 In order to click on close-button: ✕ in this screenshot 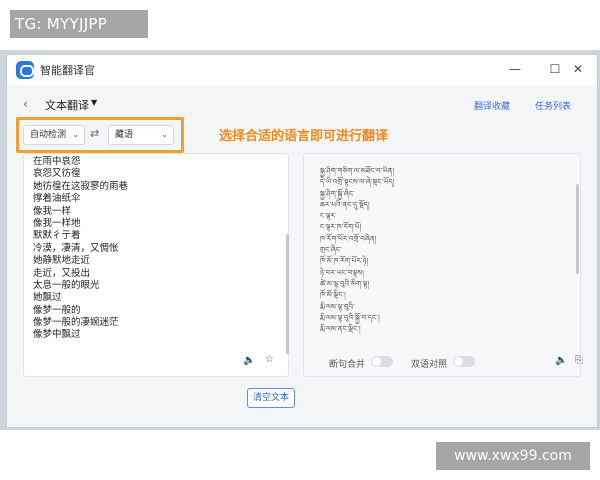, I will do `click(578, 69)`.